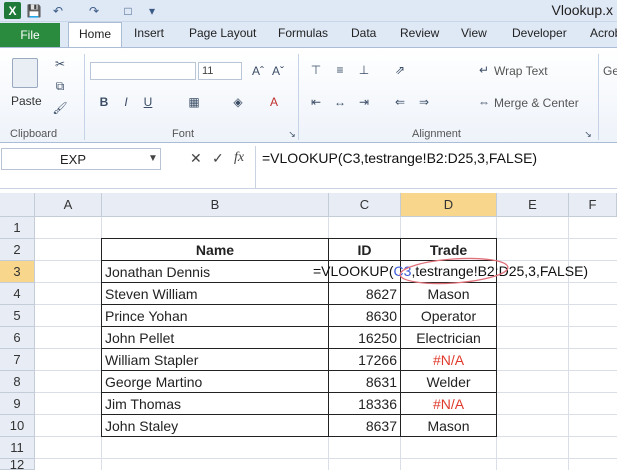 This screenshot has width=617, height=470. Describe the element at coordinates (58, 11) in the screenshot. I see `undo-icon: ↶` at that location.